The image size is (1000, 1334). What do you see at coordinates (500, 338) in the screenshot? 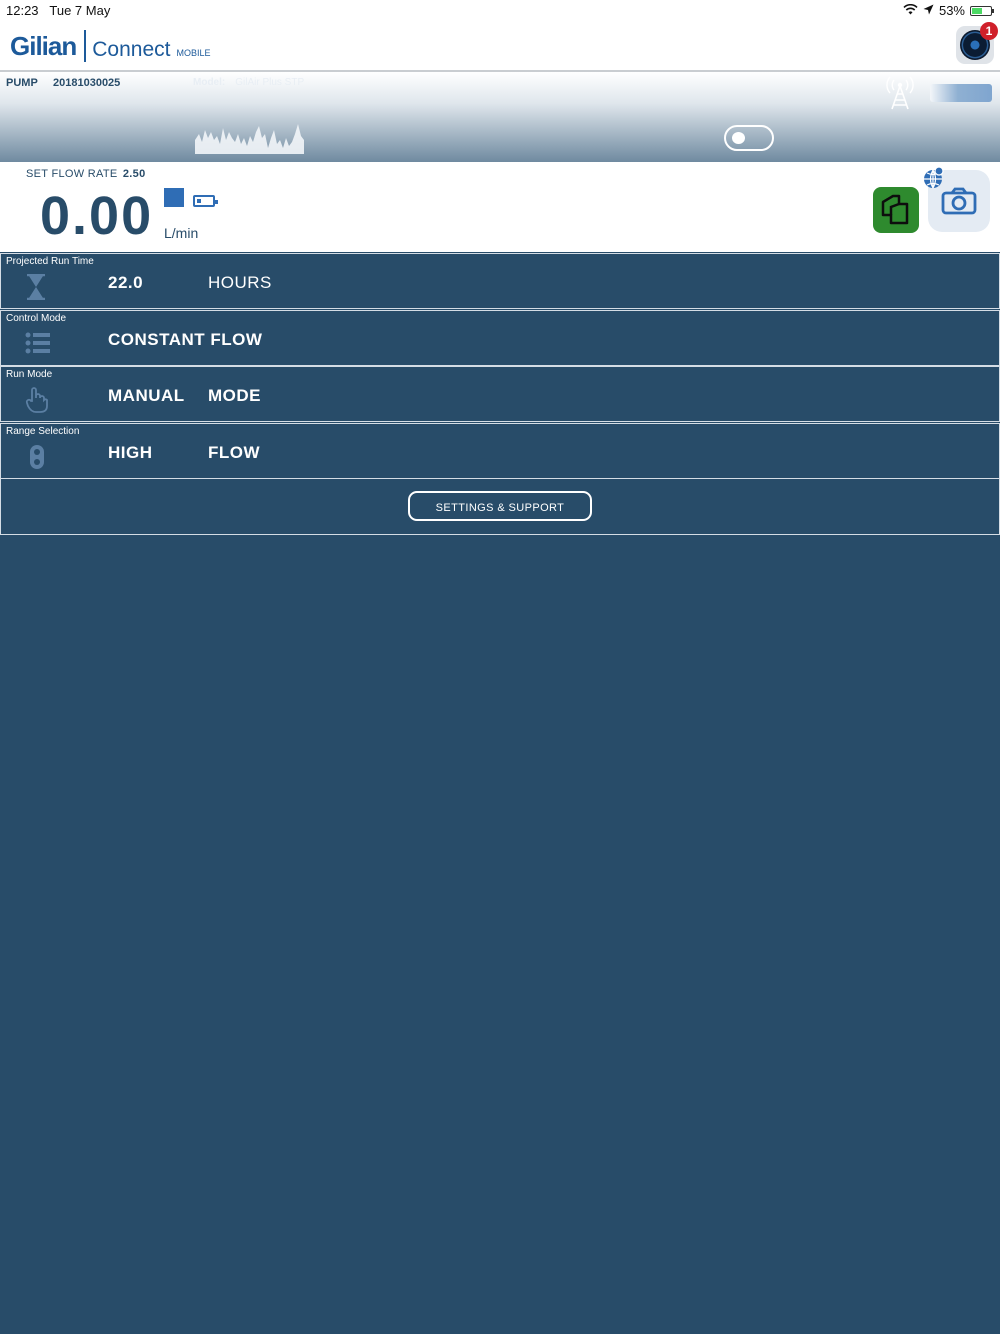
I see `control-mode-row: Control Mode CONSTANT FLOW` at bounding box center [500, 338].